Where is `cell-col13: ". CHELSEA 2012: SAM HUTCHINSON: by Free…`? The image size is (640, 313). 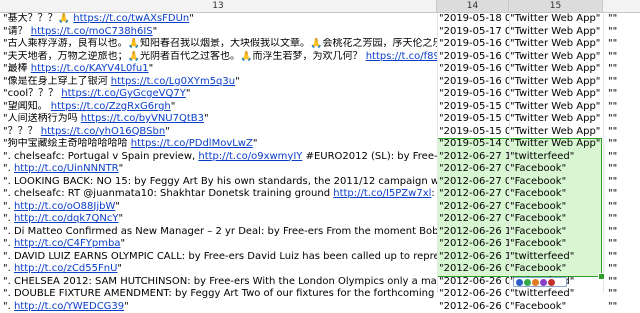
cell-col13: ". CHELSEA 2012: SAM HUTCHINSON: by Free… is located at coordinates (220, 282).